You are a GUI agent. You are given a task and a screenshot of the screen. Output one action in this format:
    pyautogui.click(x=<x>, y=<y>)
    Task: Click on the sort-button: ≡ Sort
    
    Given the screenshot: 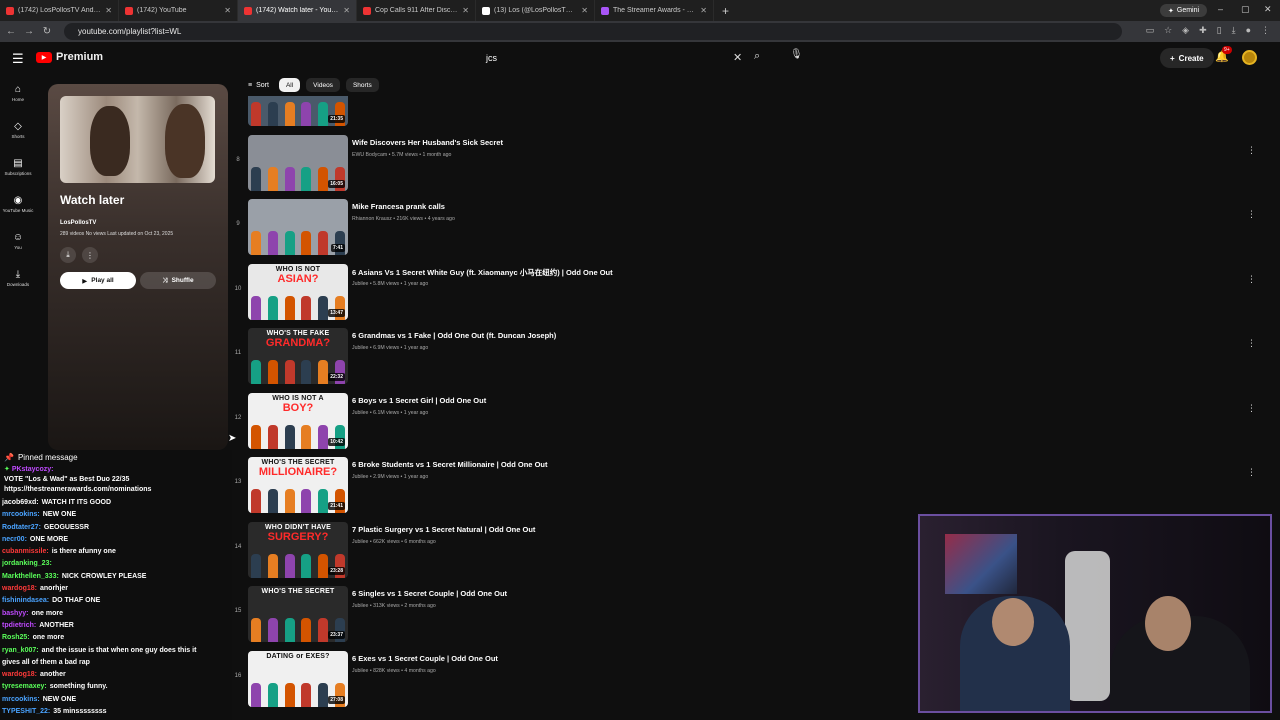 What is the action you would take?
    pyautogui.click(x=258, y=85)
    